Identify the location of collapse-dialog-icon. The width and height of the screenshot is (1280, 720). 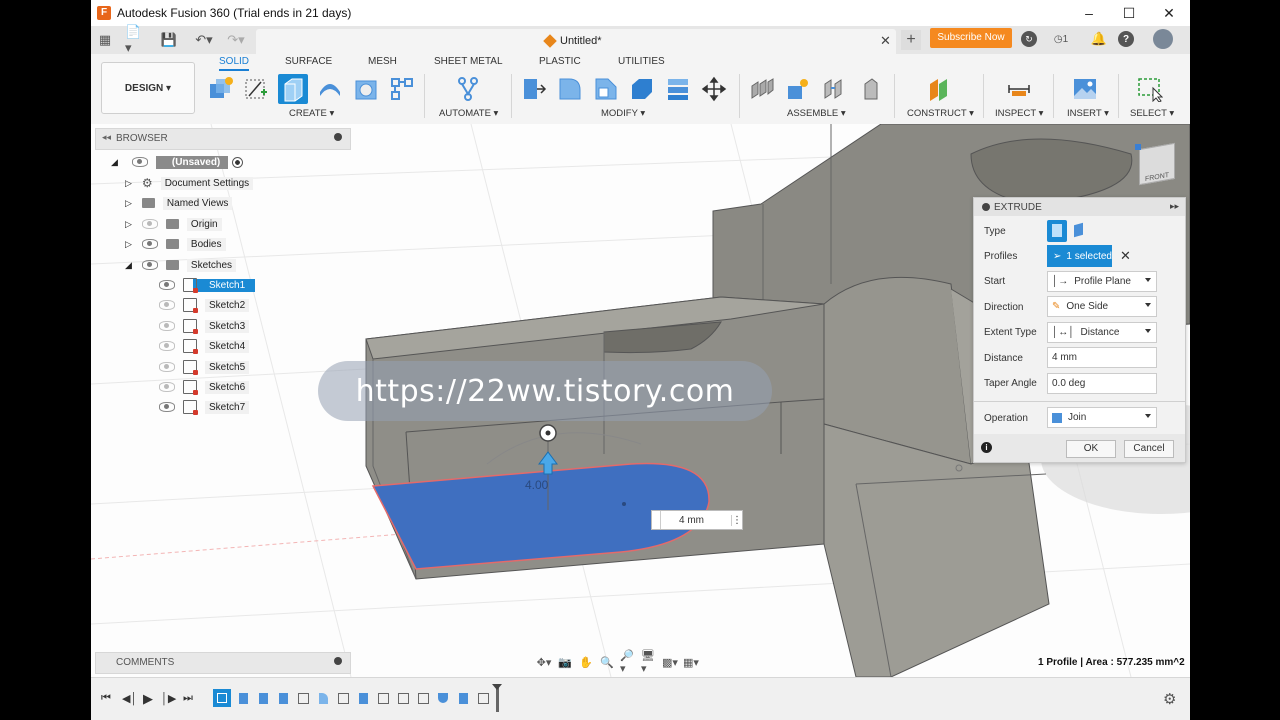
(986, 207).